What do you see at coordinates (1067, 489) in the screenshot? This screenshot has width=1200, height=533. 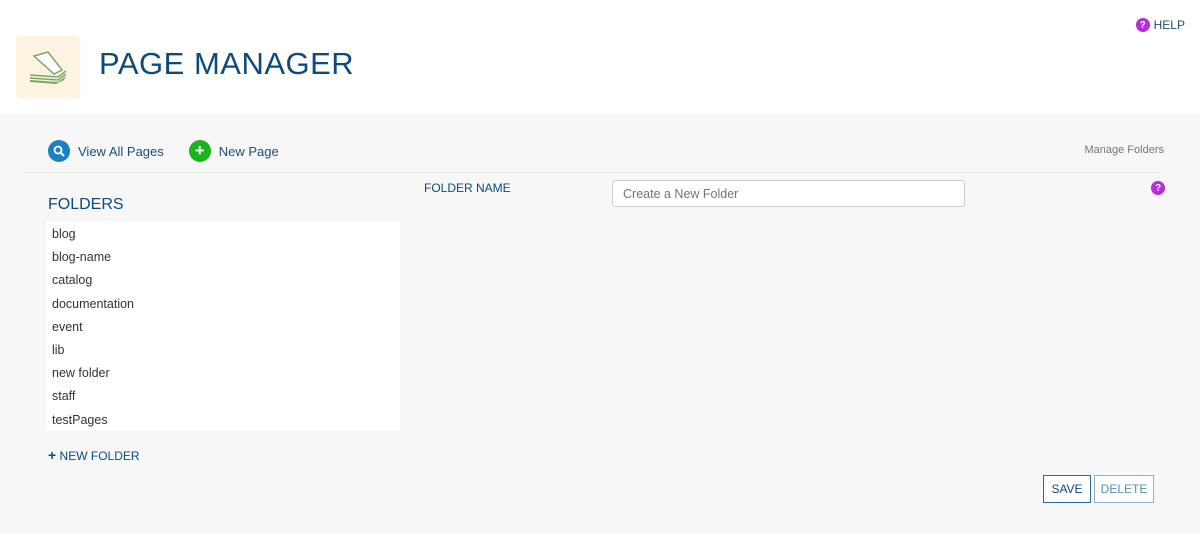 I see `save-button: SAVE` at bounding box center [1067, 489].